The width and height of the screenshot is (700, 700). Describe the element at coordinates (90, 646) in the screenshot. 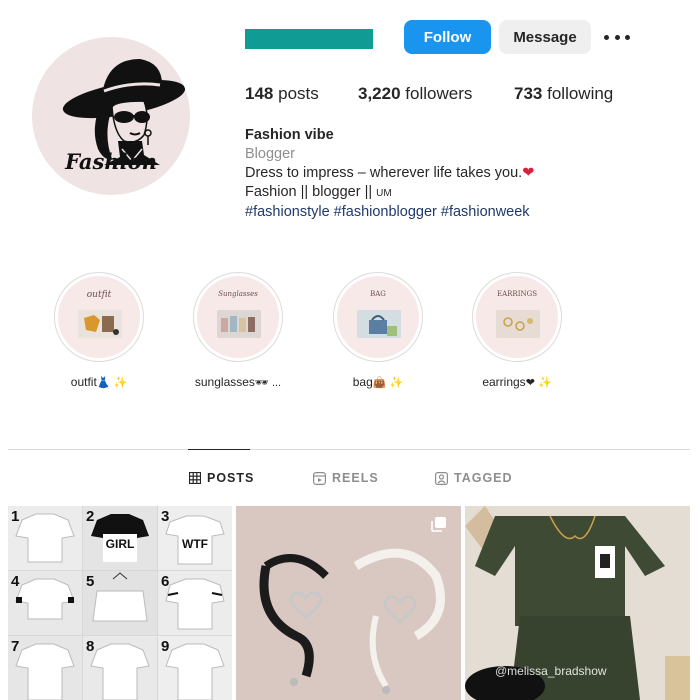

I see `tee-number: 8` at that location.